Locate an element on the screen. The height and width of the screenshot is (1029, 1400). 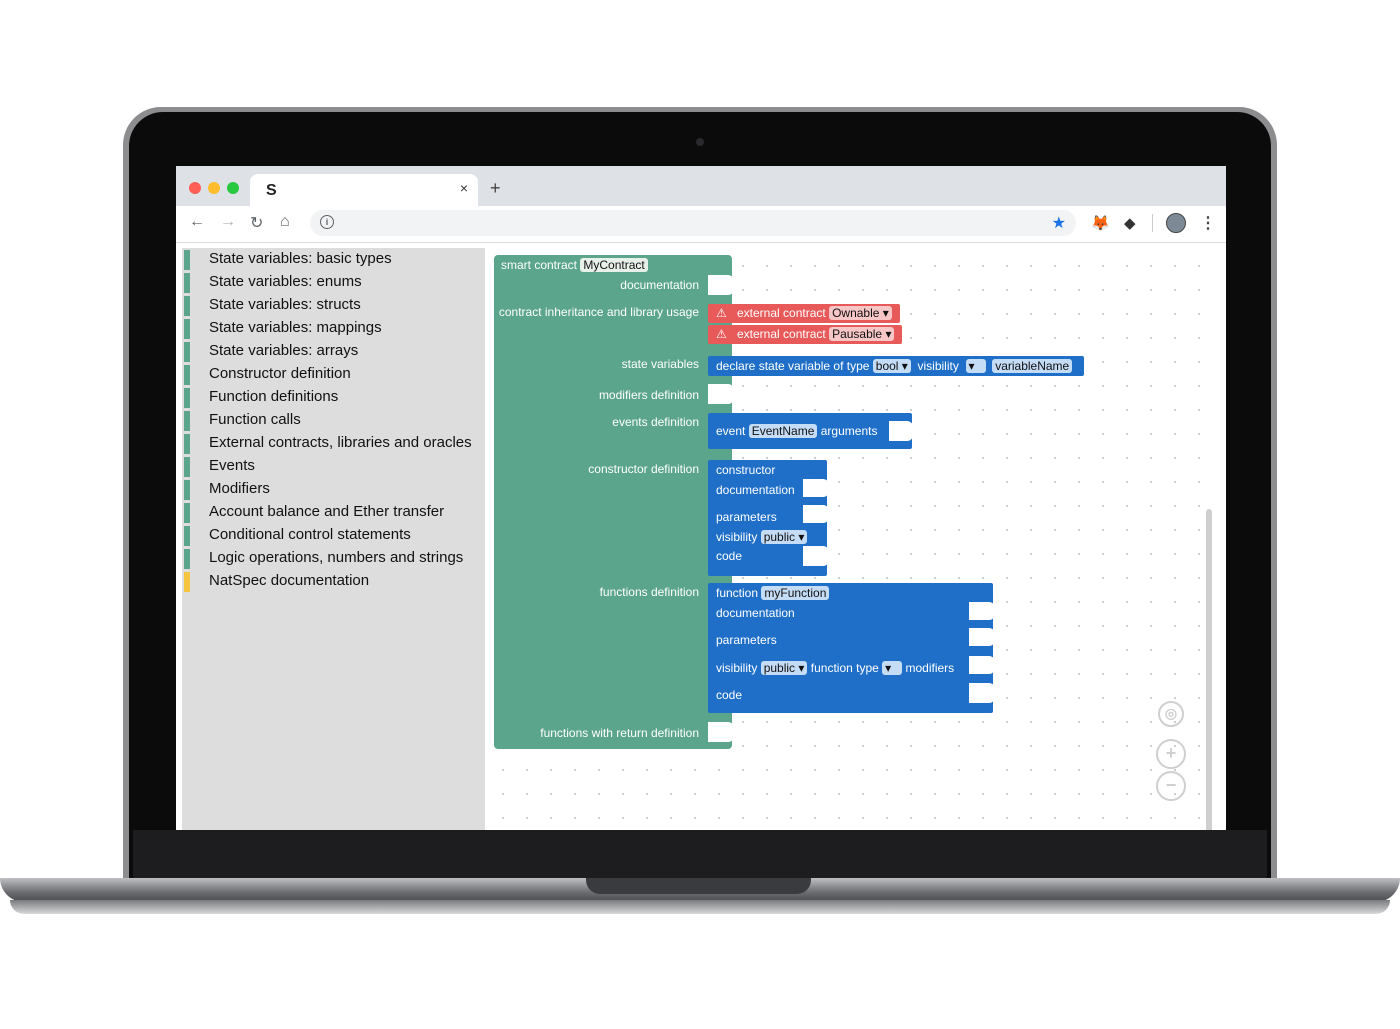
browser-toolbar: ← → ↻ ⌂ i ★ 🦊 ◆ ⋮ is located at coordinates (701, 224).